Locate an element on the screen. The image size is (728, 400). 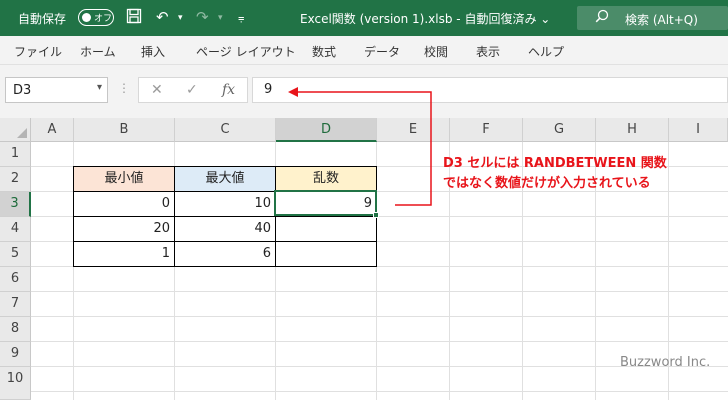
column-header-h: H is located at coordinates (632, 130).